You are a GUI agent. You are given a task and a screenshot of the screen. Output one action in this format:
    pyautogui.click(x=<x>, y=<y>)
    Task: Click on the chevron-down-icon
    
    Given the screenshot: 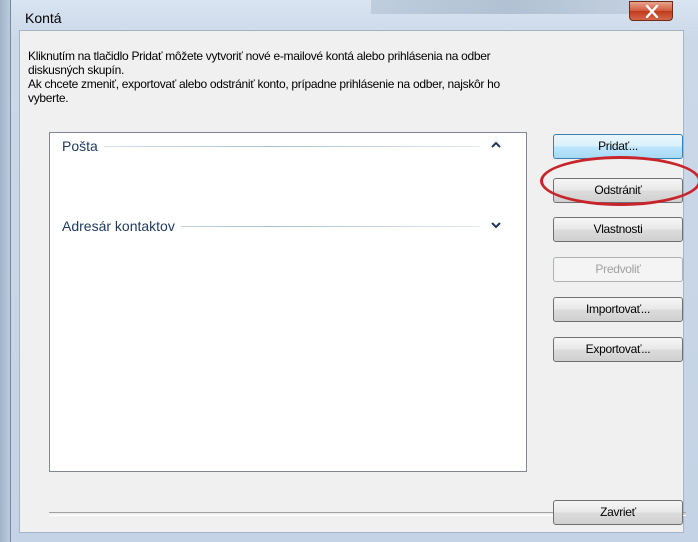 What is the action you would take?
    pyautogui.click(x=496, y=225)
    